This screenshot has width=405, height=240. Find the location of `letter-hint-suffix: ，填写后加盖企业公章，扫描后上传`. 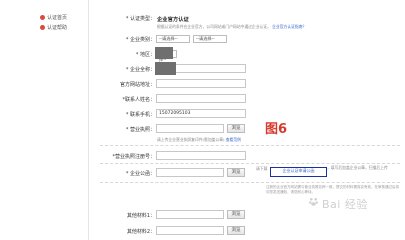

letter-hint-suffix: ，填写后加盖企业公章，扫描后上传 is located at coordinates (357, 167).